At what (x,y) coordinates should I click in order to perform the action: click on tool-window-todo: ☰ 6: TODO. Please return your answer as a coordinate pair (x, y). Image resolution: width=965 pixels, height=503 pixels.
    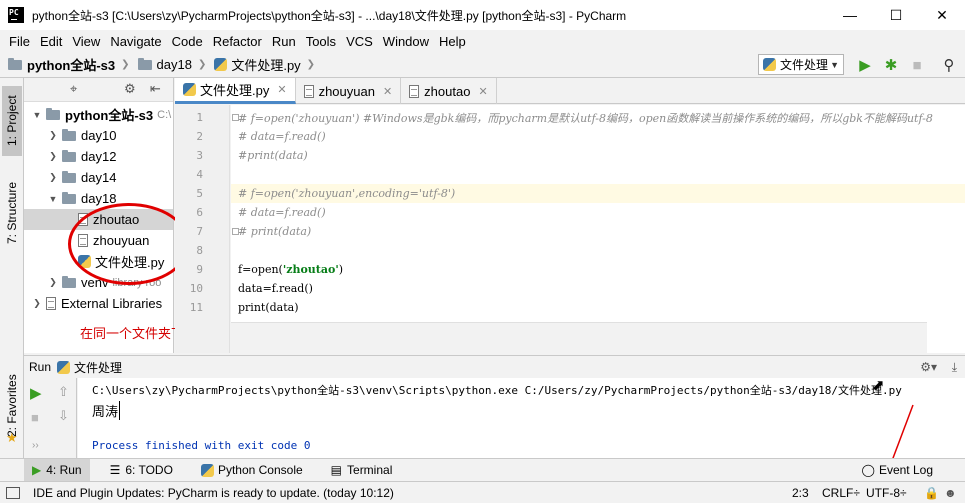
    Looking at the image, I should click on (141, 470).